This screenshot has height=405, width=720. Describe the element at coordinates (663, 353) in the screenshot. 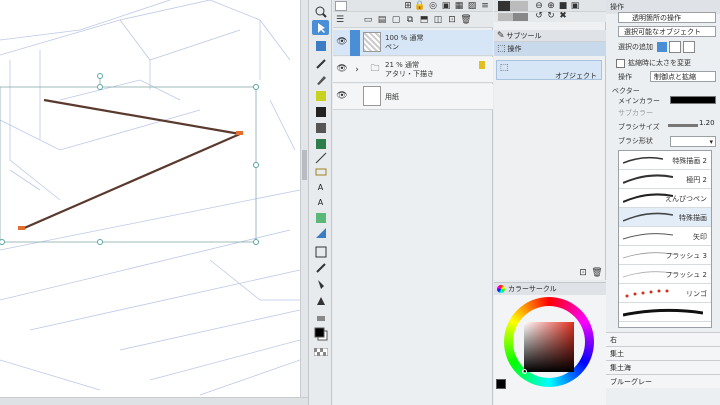

I see `category-row: 集土` at that location.